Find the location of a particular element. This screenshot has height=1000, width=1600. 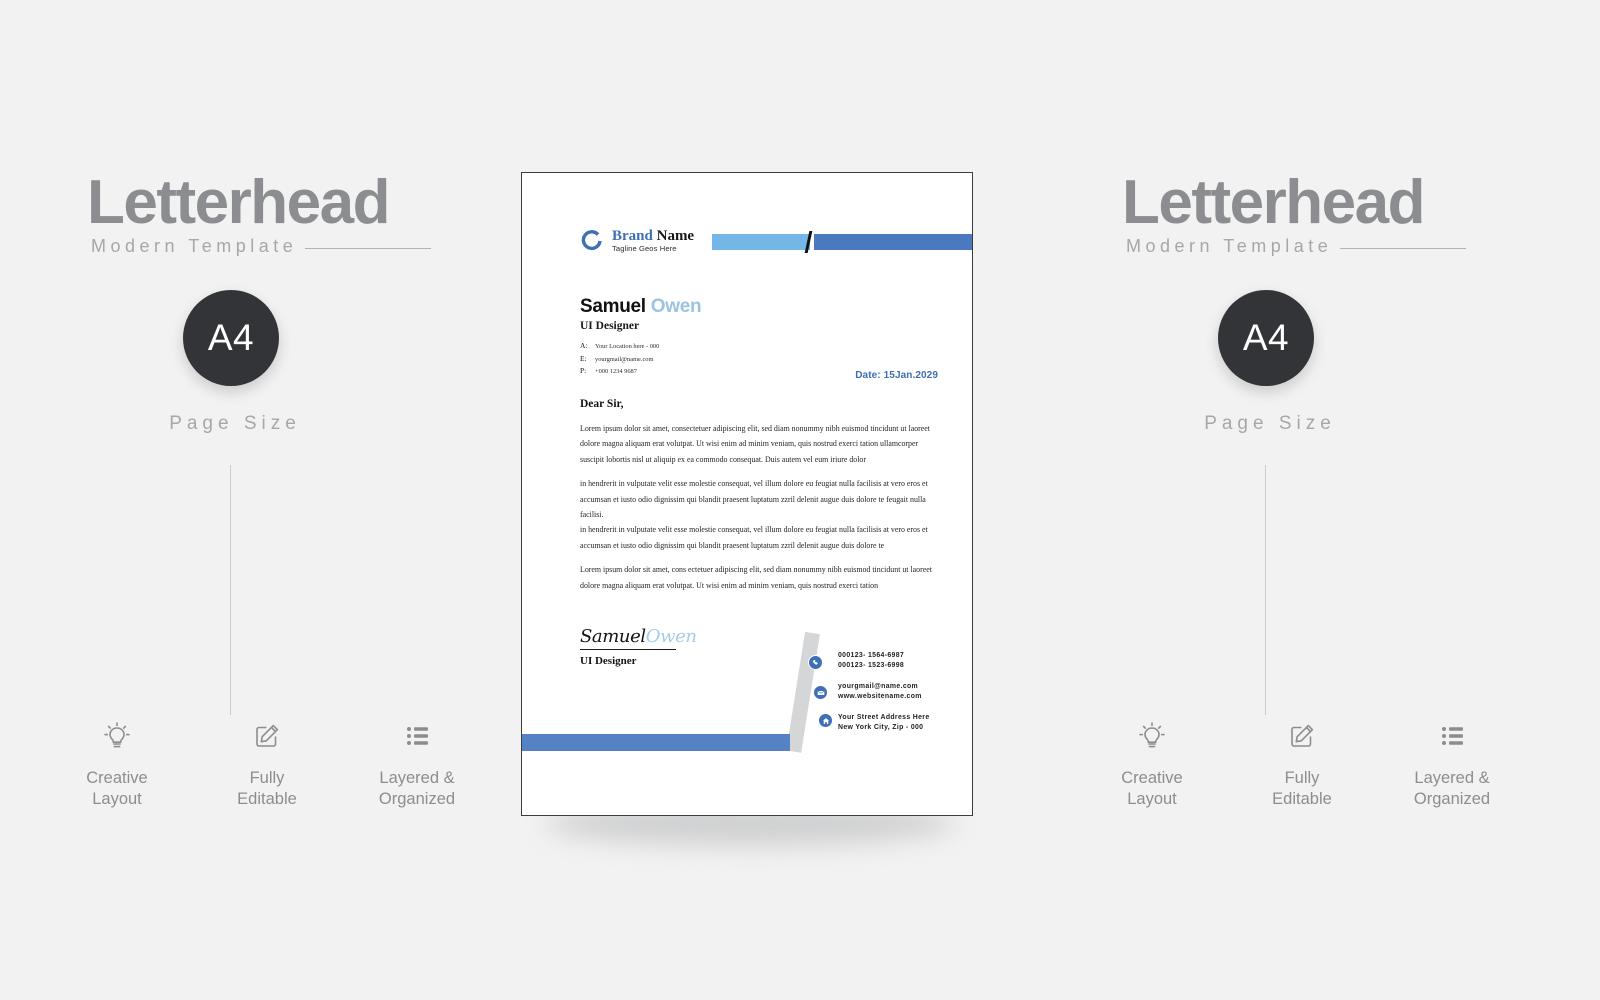

contact-key: E: is located at coordinates (583, 358).